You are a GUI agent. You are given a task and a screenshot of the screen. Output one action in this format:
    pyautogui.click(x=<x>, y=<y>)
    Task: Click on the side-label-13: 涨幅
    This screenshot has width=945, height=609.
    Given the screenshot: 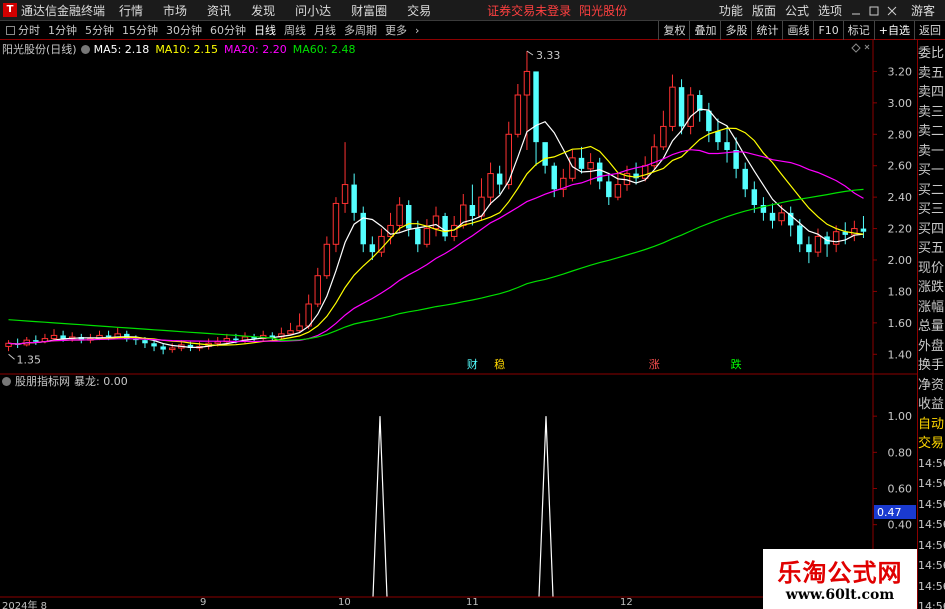 What is the action you would take?
    pyautogui.click(x=931, y=307)
    